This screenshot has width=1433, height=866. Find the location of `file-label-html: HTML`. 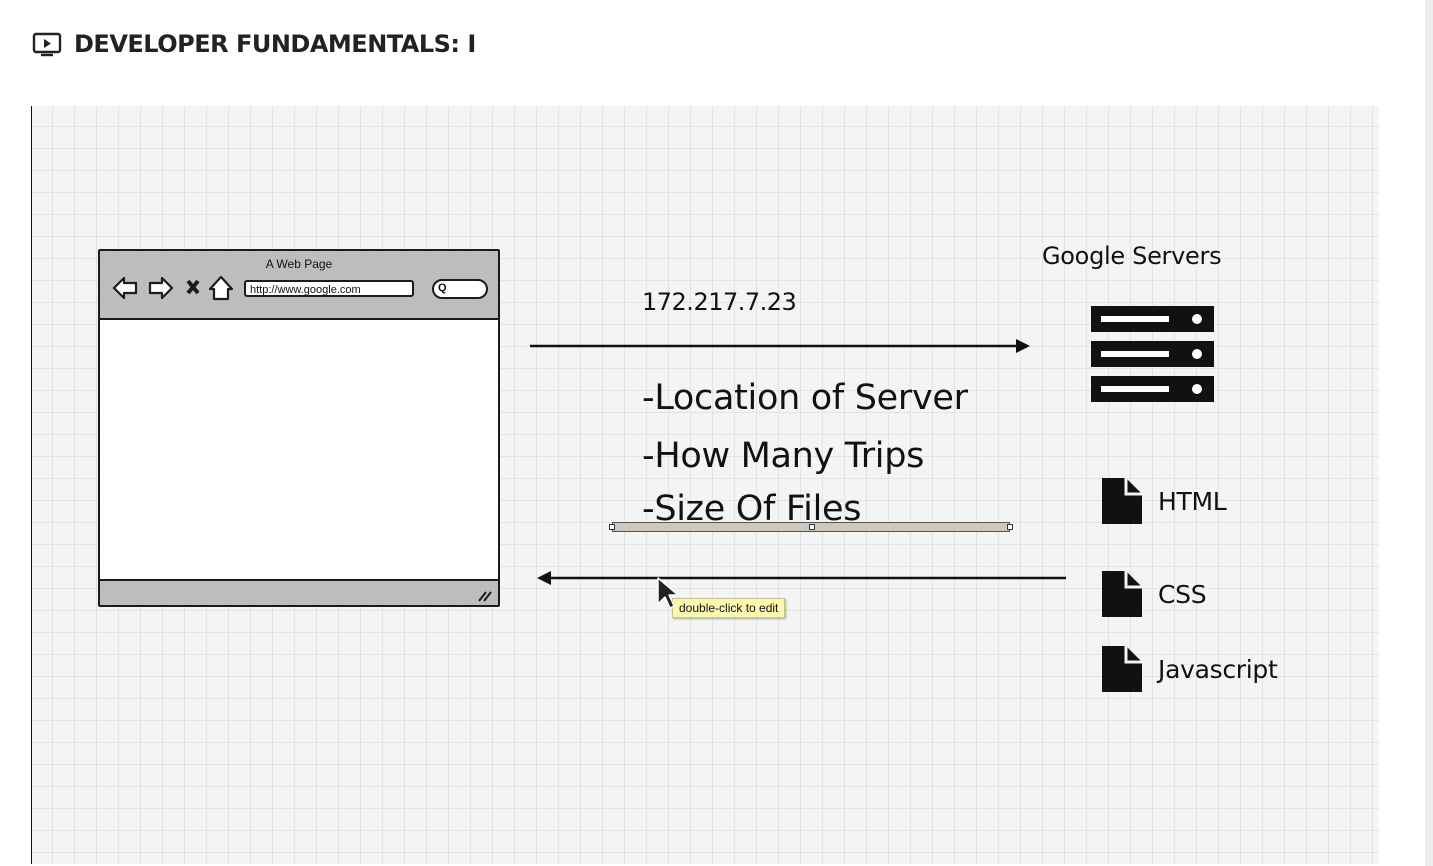

file-label-html: HTML is located at coordinates (1192, 501).